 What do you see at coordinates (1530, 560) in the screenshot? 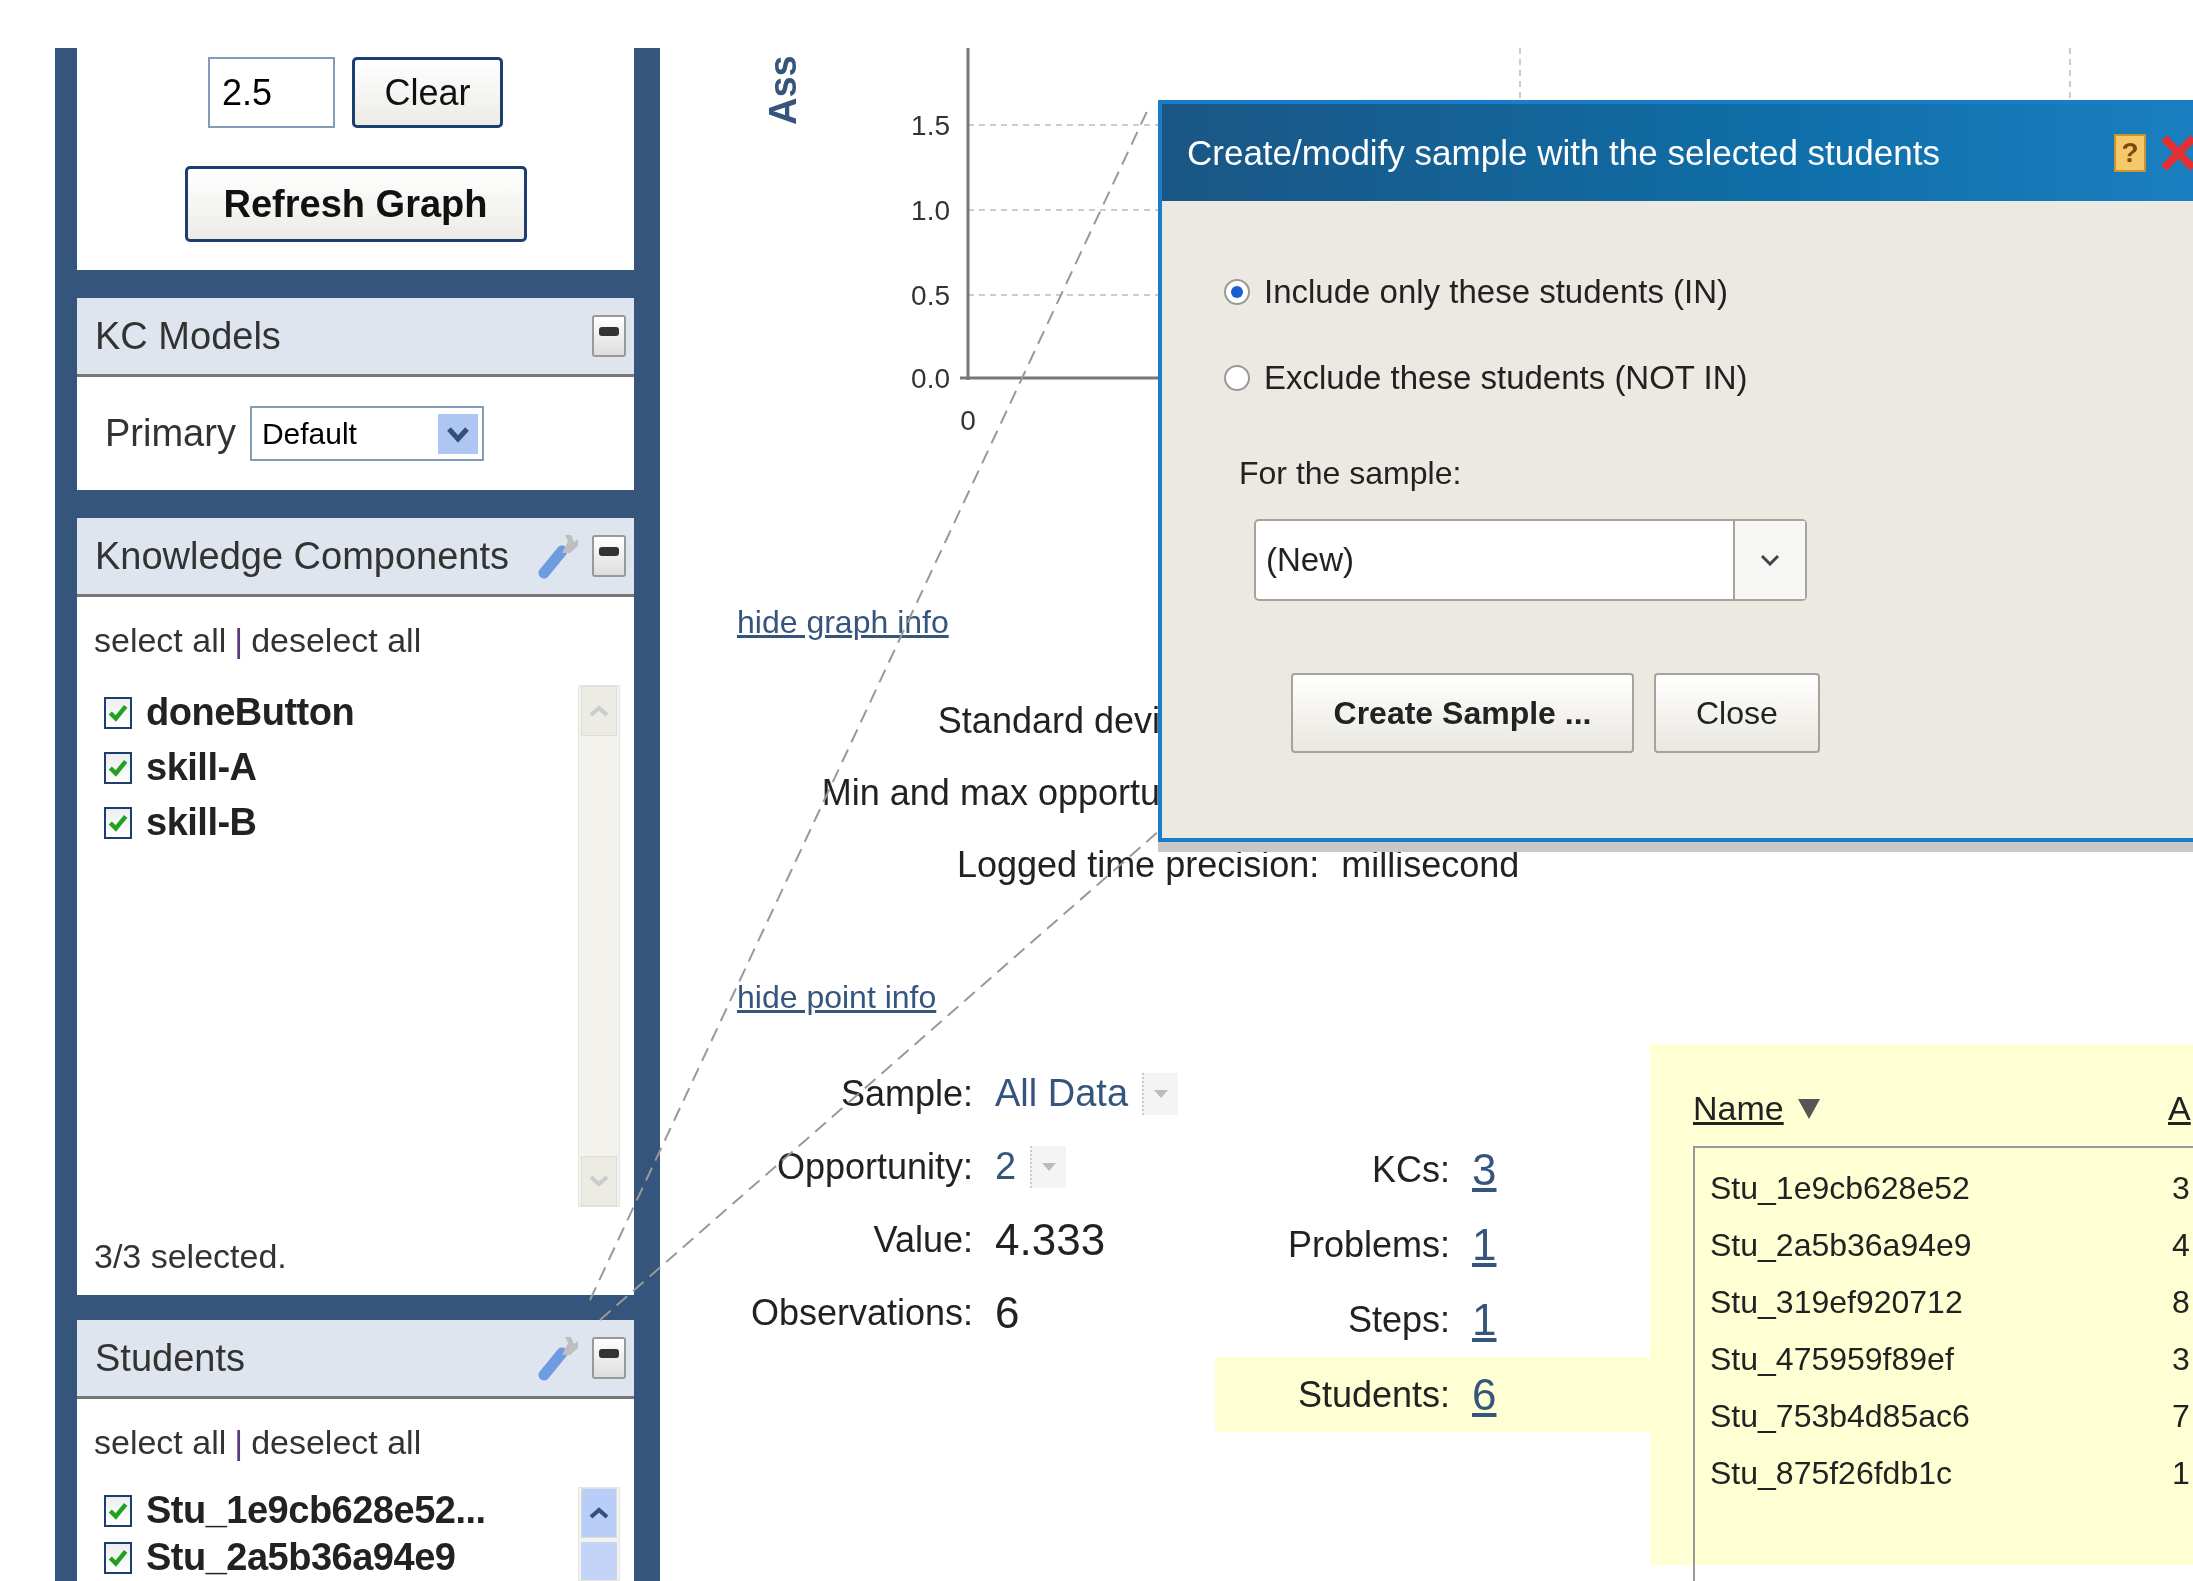
I see `sample-dropdown: (New)` at bounding box center [1530, 560].